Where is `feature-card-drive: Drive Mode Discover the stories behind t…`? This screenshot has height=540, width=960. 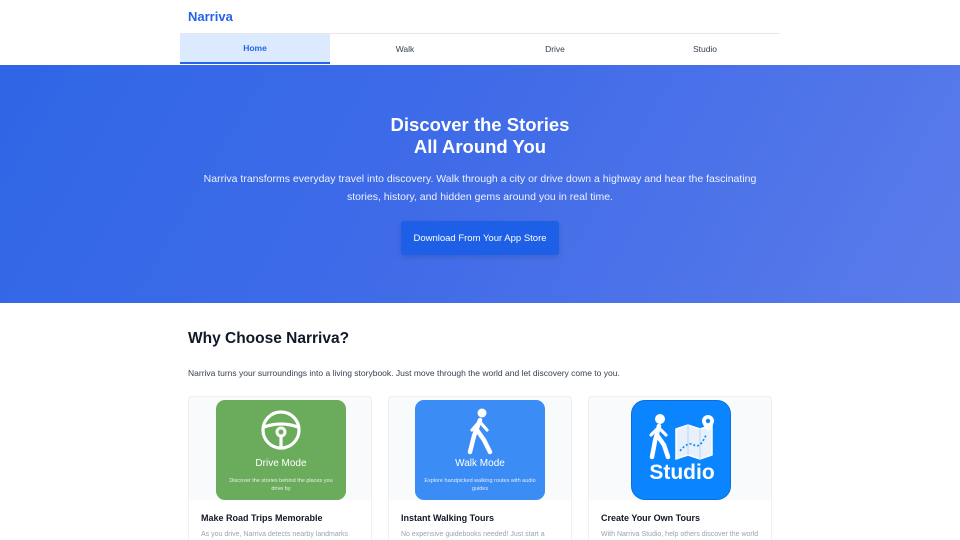
feature-card-drive: Drive Mode Discover the stories behind t… is located at coordinates (280, 468).